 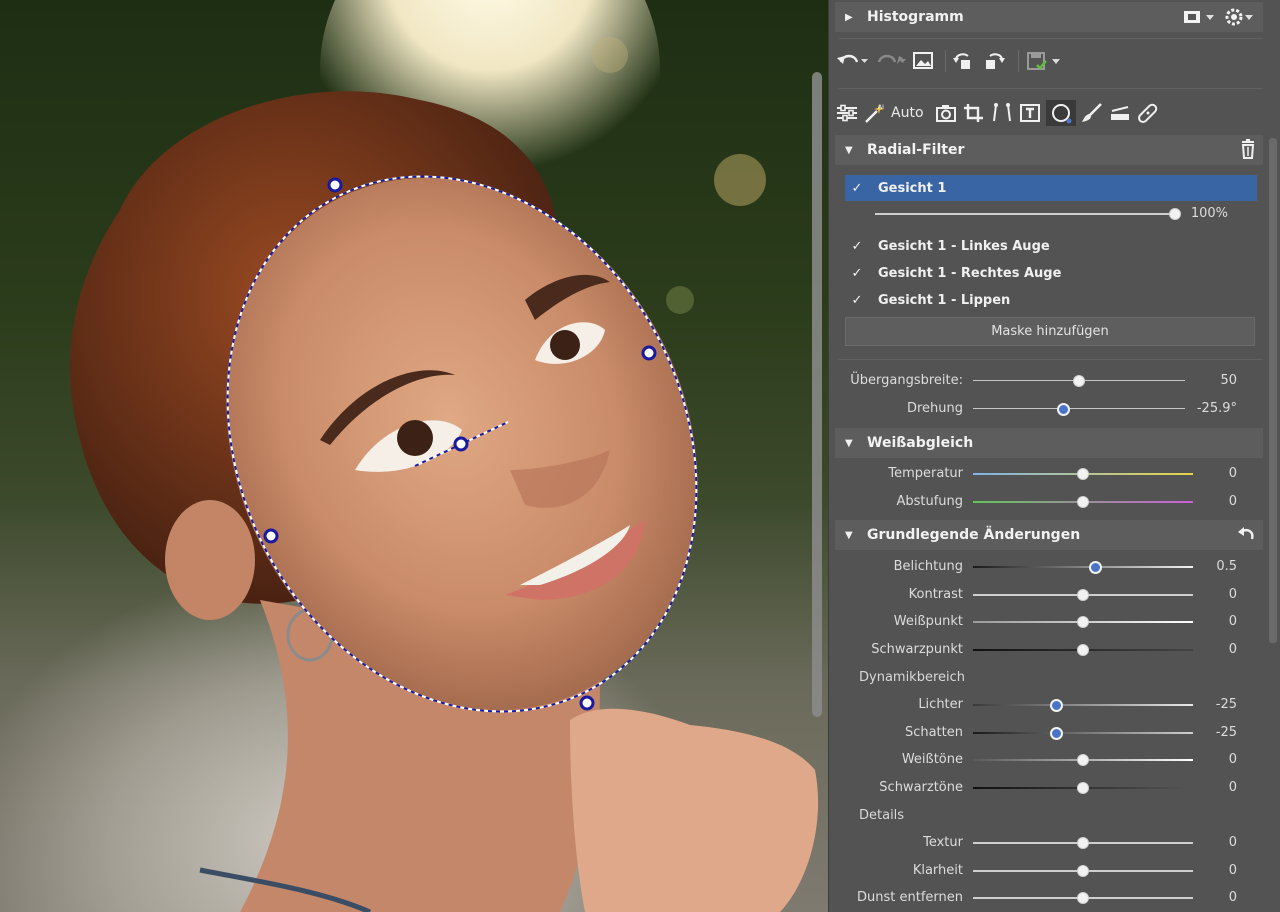 What do you see at coordinates (1051, 246) in the screenshot?
I see `mask-item: ✓ Gesicht 1 - Linkes Auge` at bounding box center [1051, 246].